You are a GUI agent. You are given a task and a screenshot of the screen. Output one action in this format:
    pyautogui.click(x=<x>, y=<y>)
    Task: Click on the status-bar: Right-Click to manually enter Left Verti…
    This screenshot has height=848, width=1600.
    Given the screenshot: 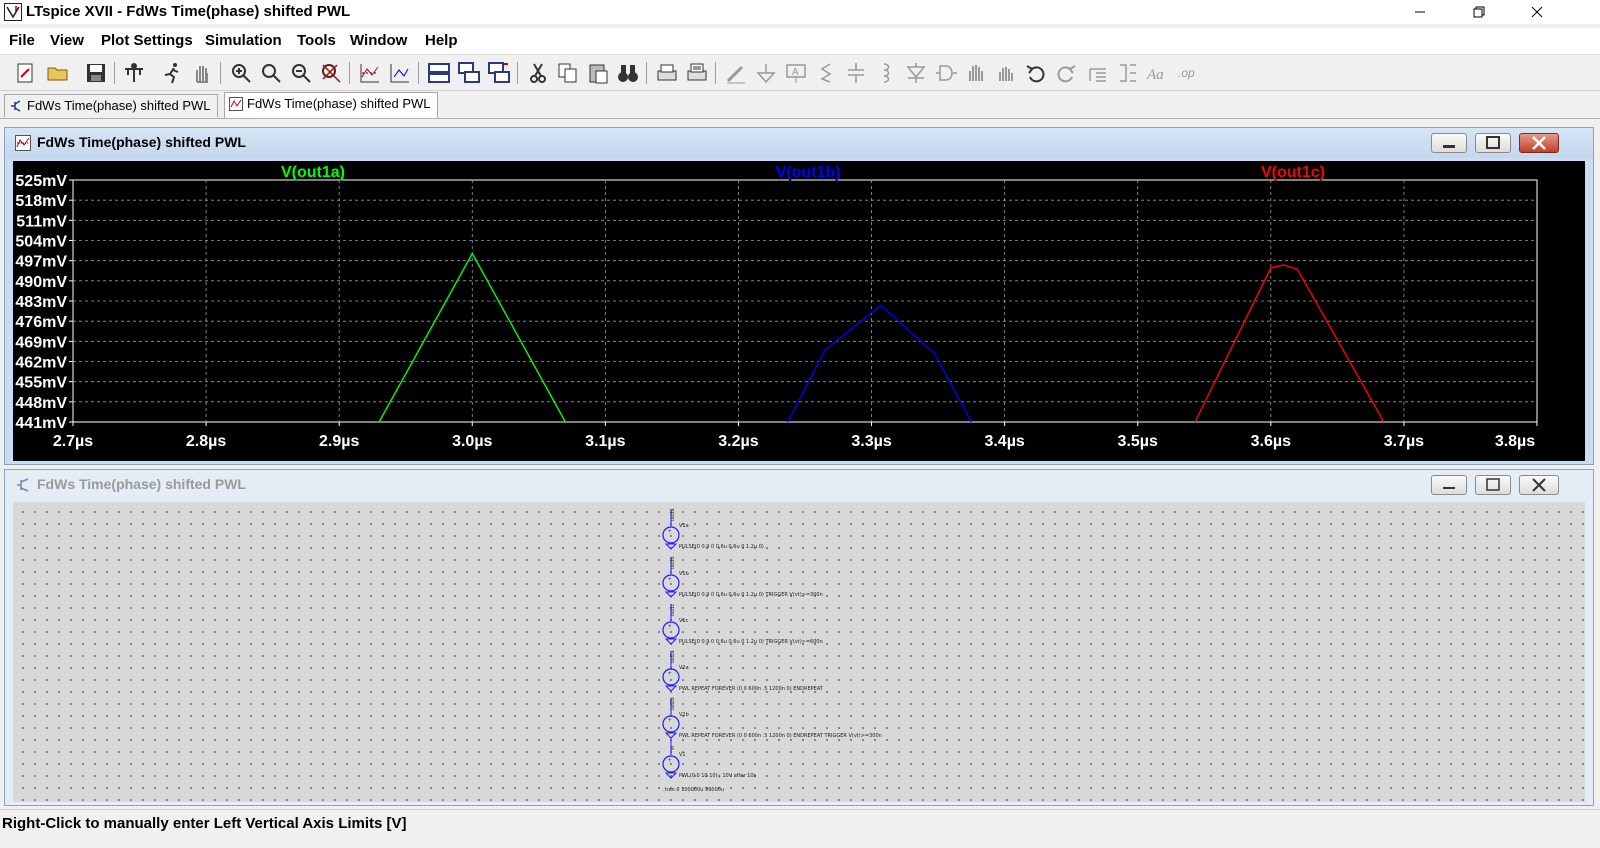 What is the action you would take?
    pyautogui.click(x=800, y=828)
    